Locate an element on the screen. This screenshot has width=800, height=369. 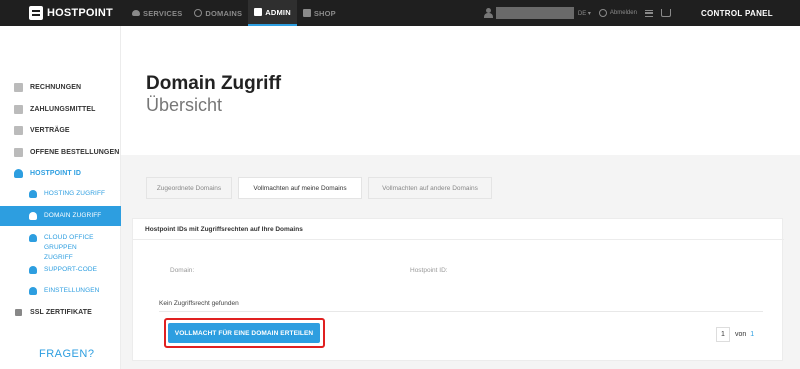
divider is located at coordinates (461, 311).